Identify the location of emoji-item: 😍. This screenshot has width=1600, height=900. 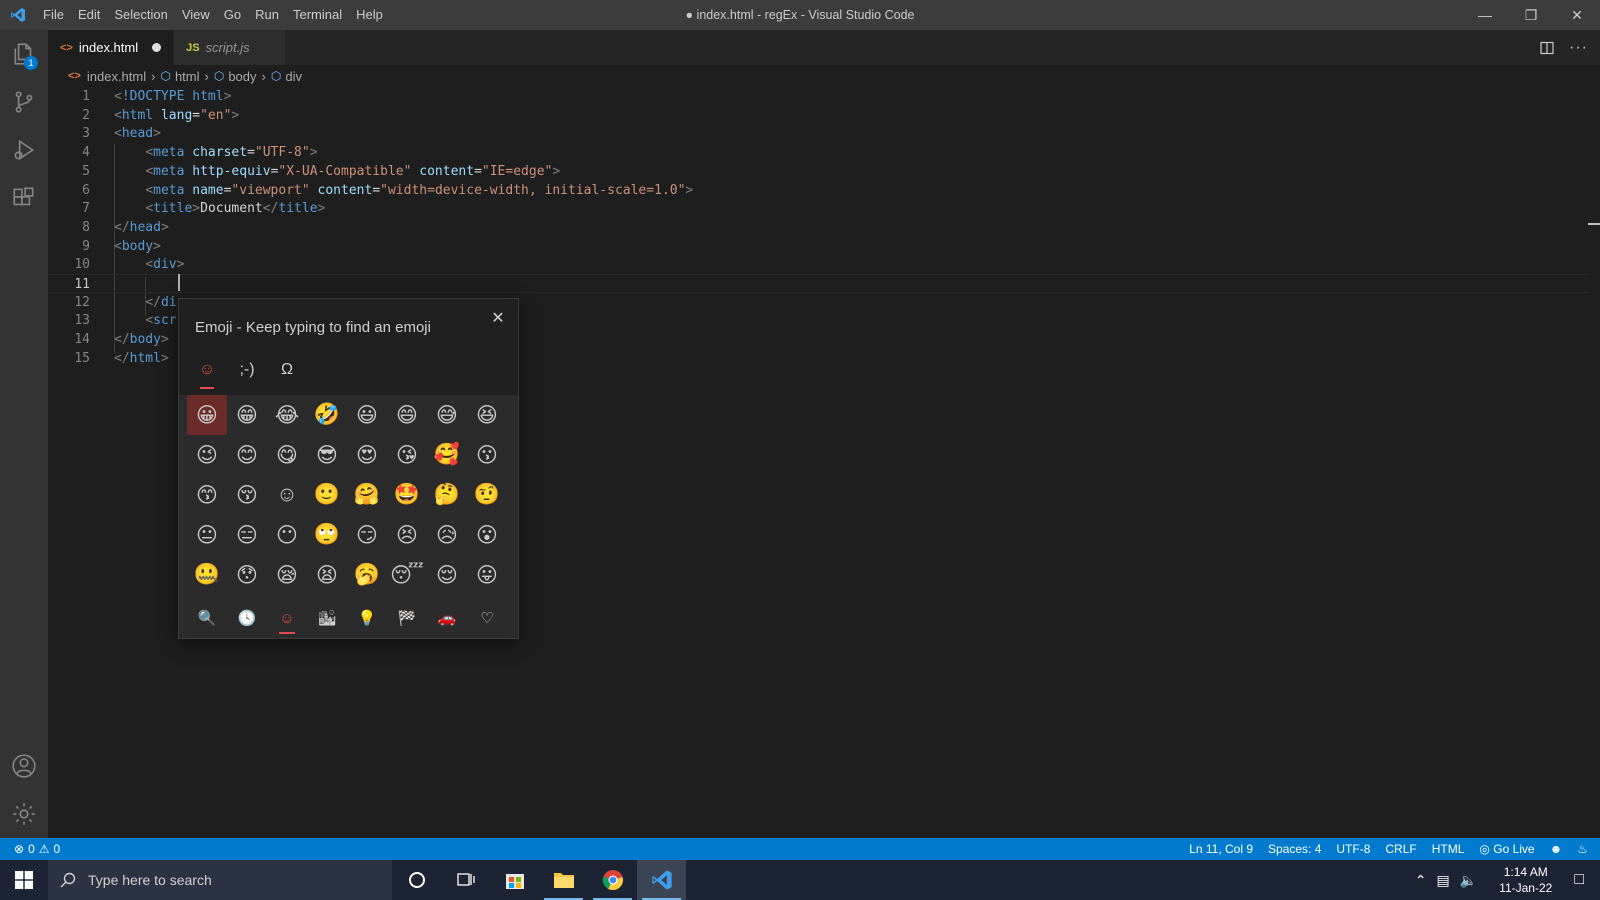
(367, 455).